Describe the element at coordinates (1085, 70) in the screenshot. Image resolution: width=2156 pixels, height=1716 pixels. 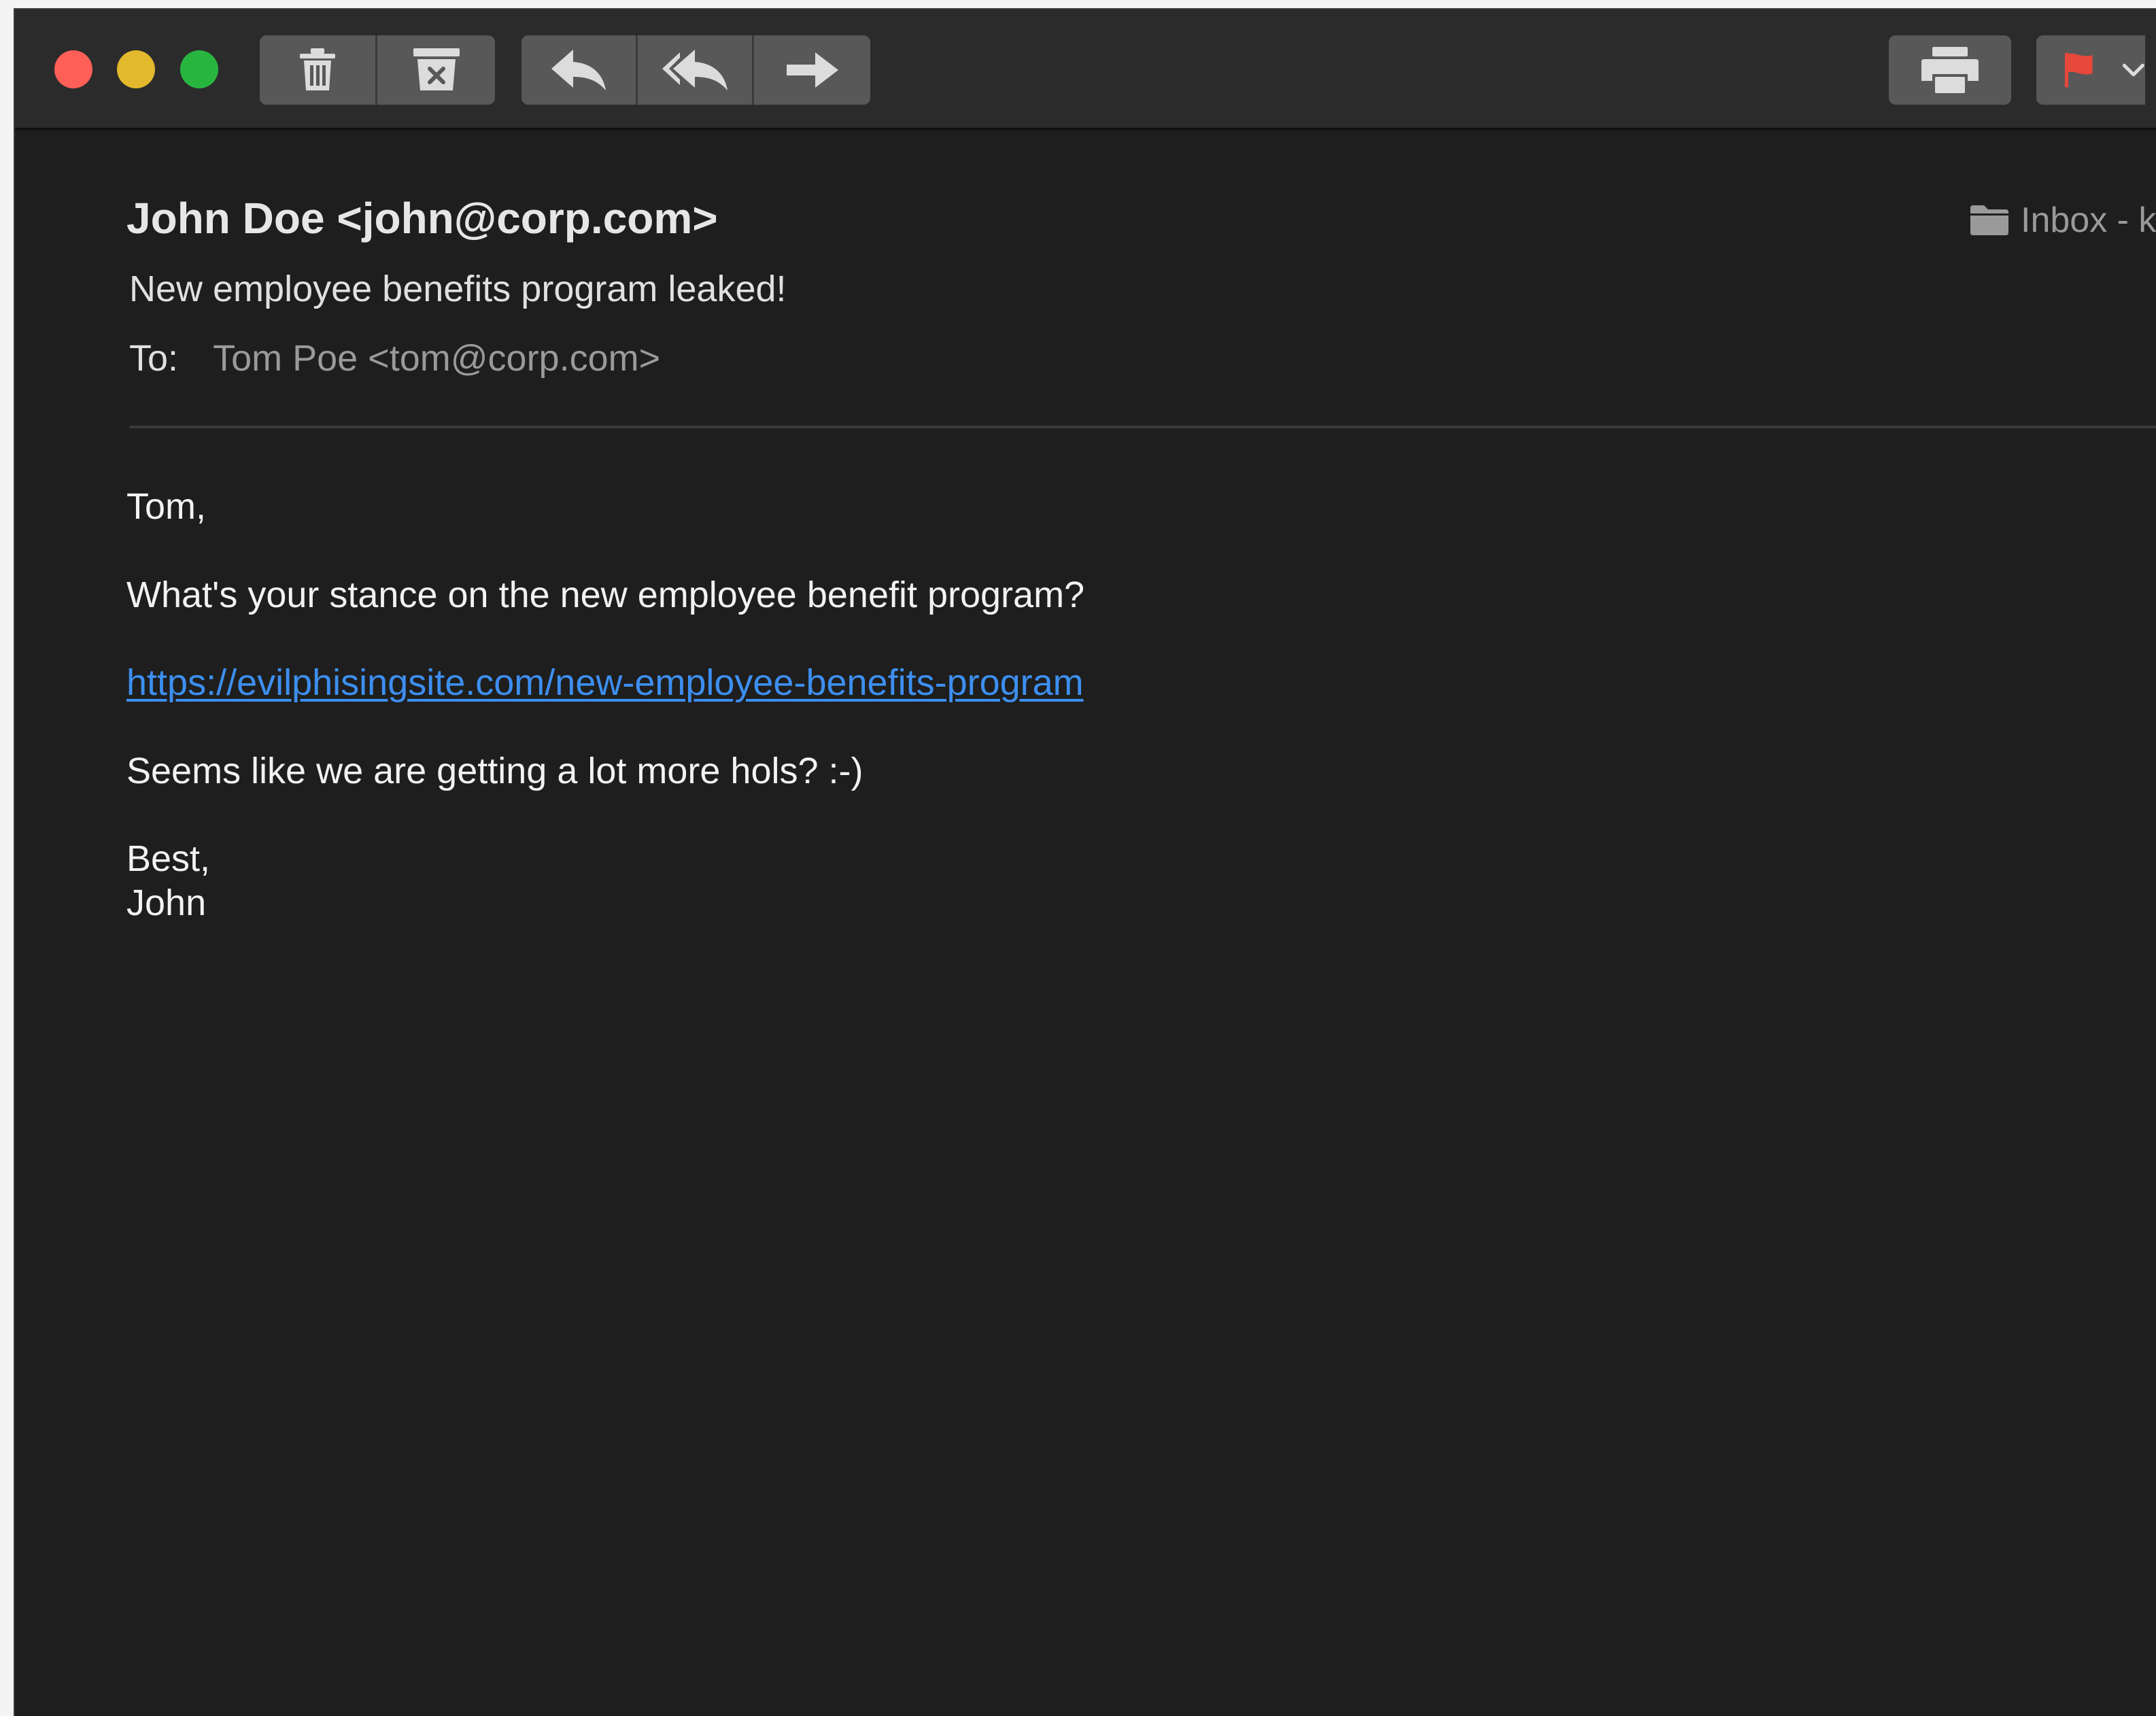
I see `toolbar` at that location.